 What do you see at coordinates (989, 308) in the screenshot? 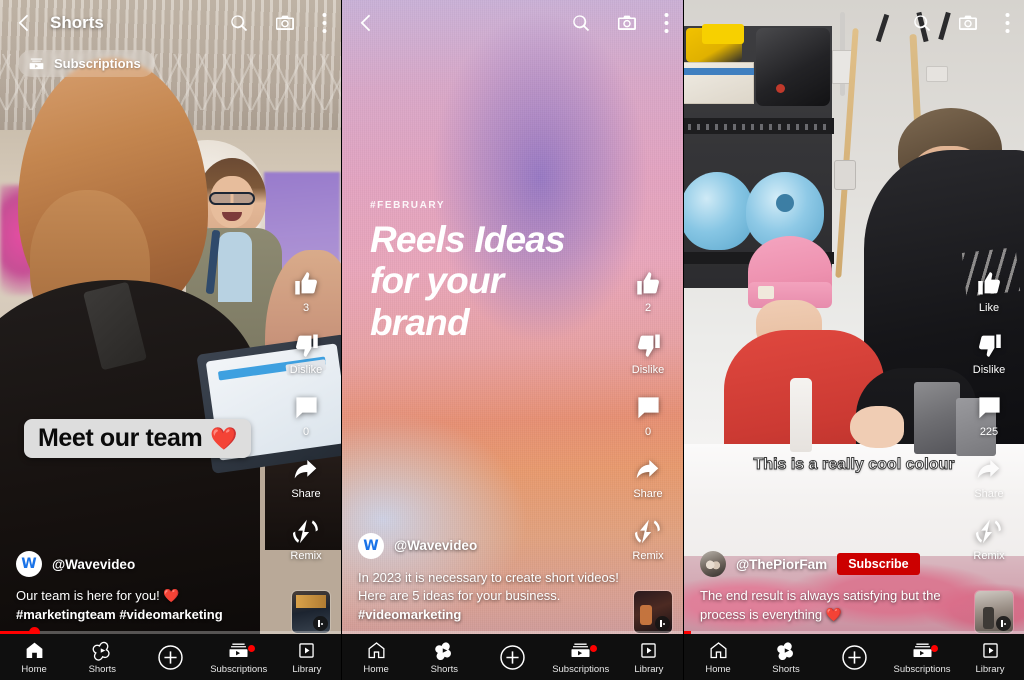
I see `like-label: Like` at bounding box center [989, 308].